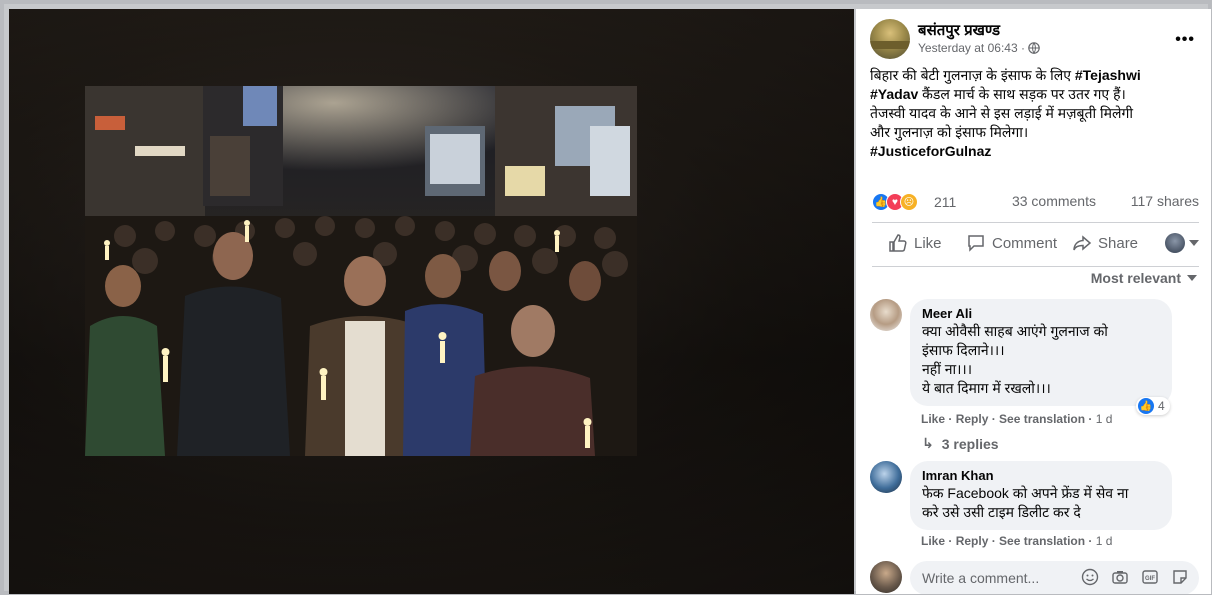 The image size is (1212, 595). I want to click on comment-label: Comment, so click(1025, 243).